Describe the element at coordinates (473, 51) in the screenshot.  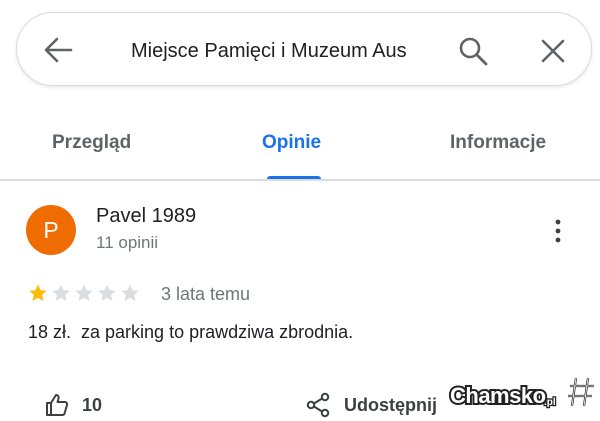
I see `search-icon` at that location.